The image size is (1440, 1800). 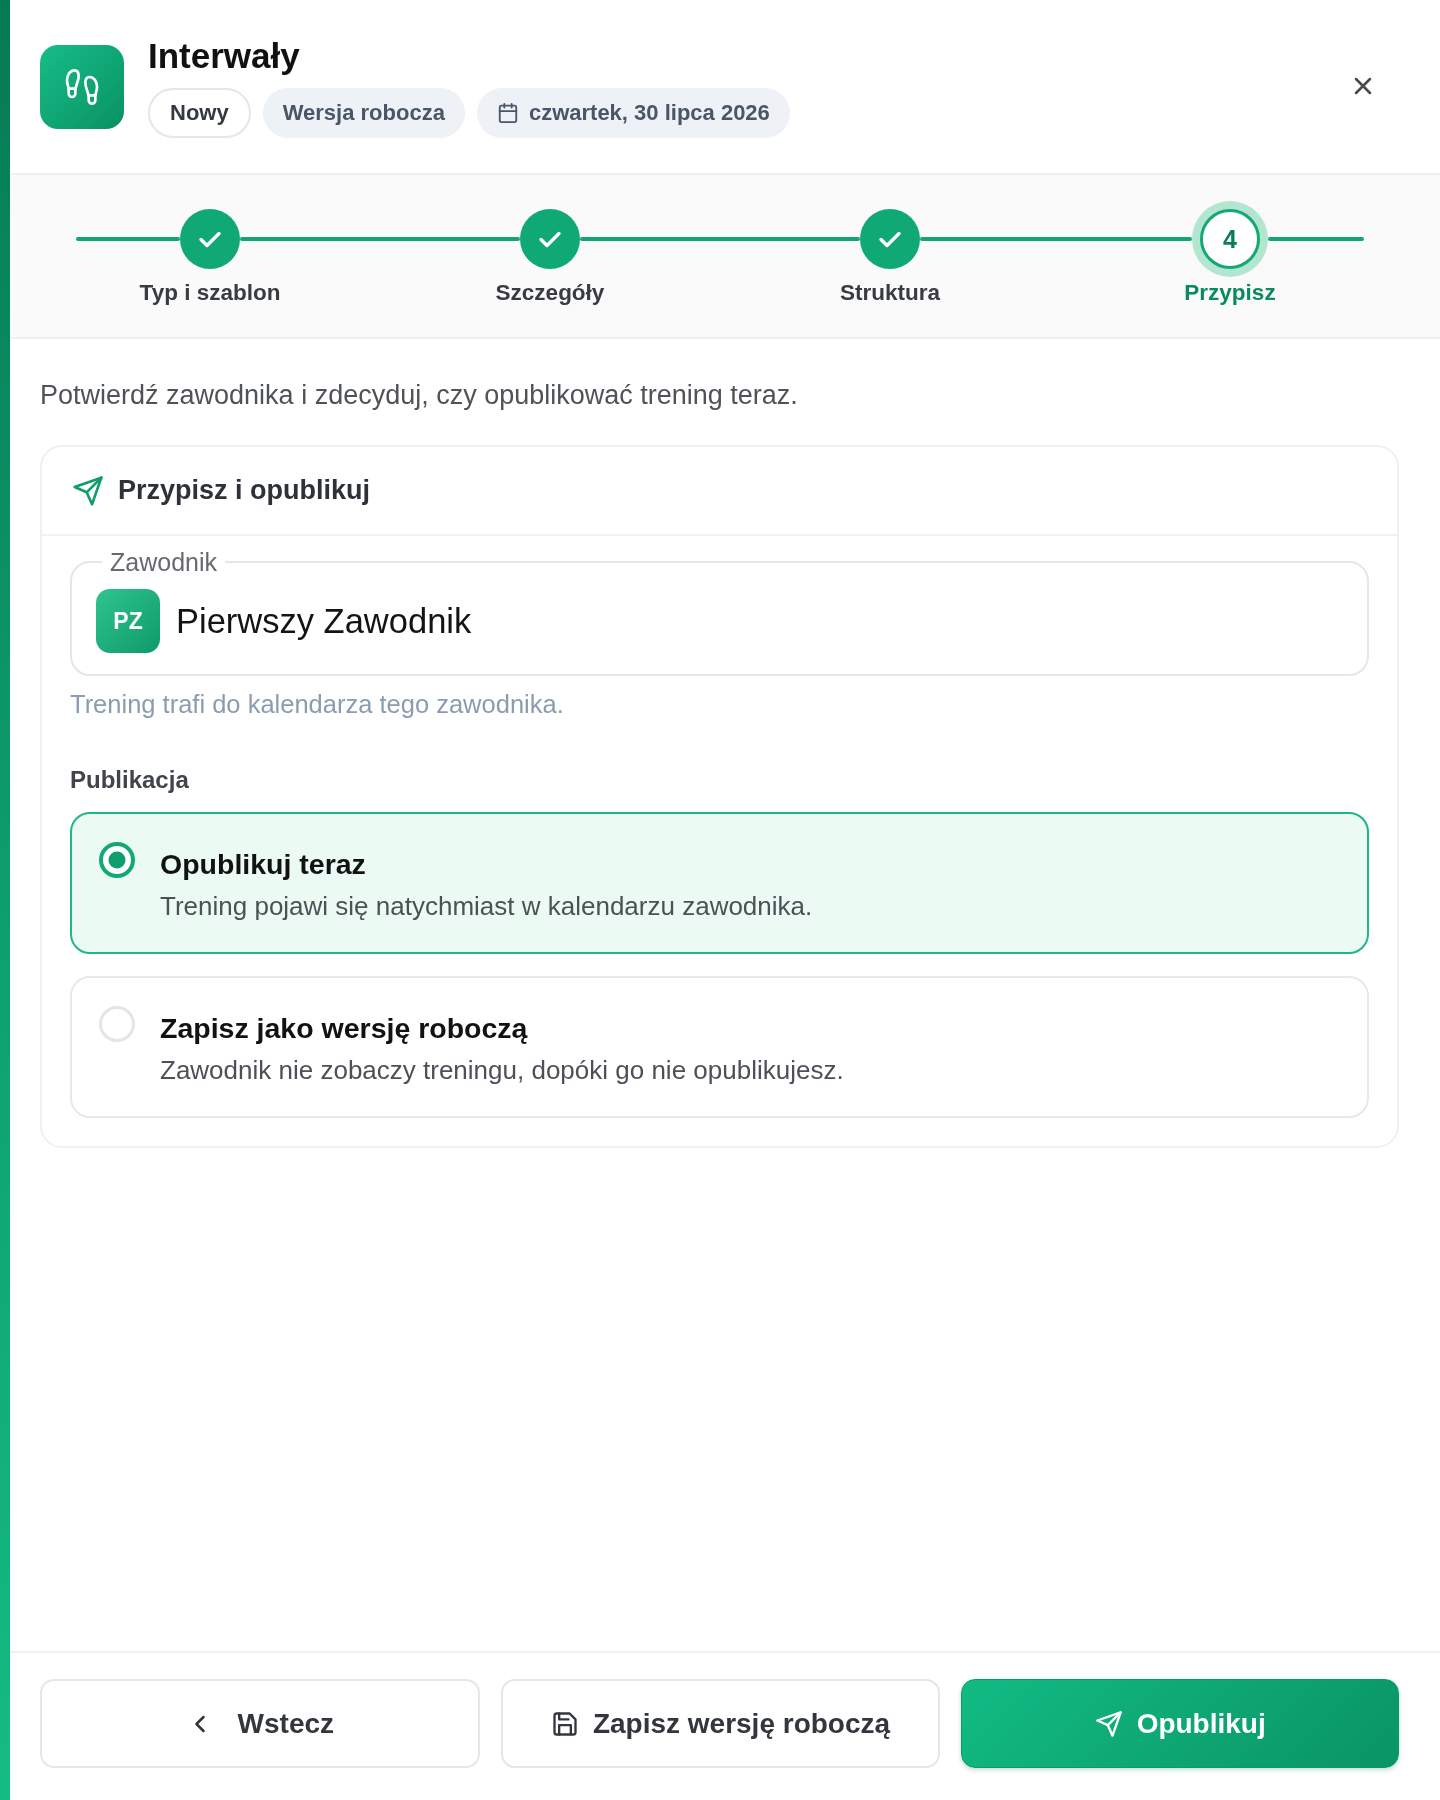 What do you see at coordinates (890, 293) in the screenshot?
I see `step-label: Struktura` at bounding box center [890, 293].